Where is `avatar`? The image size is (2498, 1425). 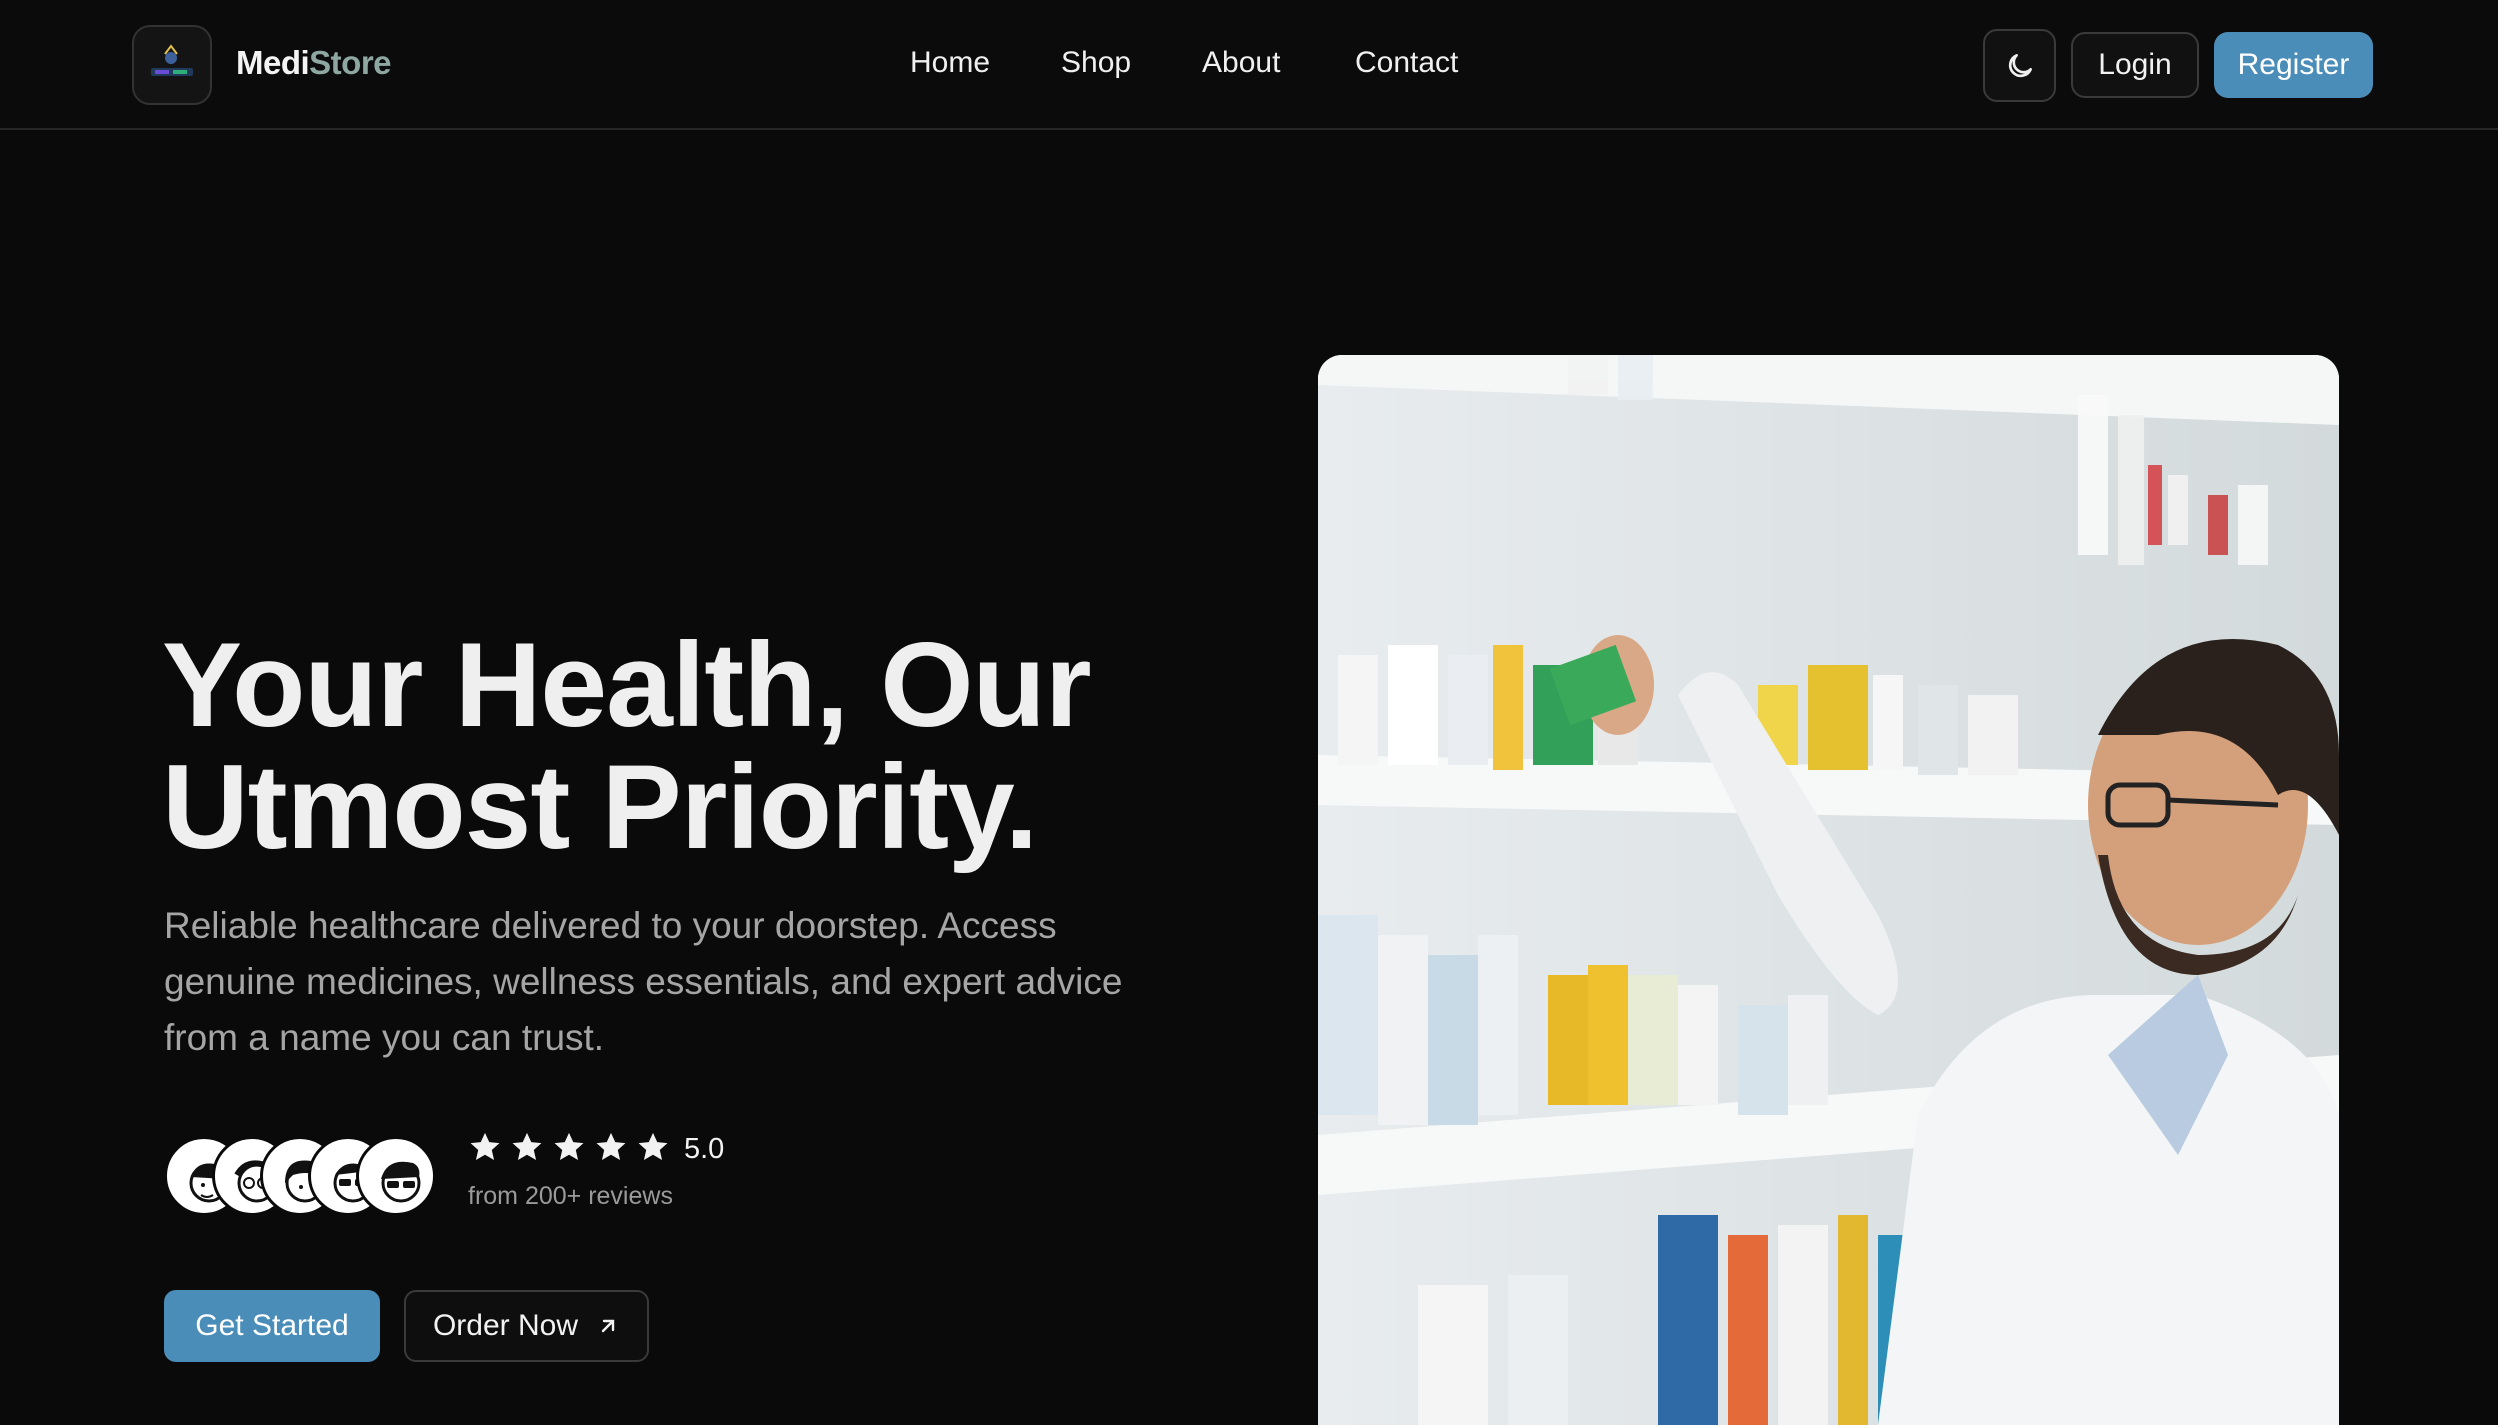
avatar is located at coordinates (396, 1176).